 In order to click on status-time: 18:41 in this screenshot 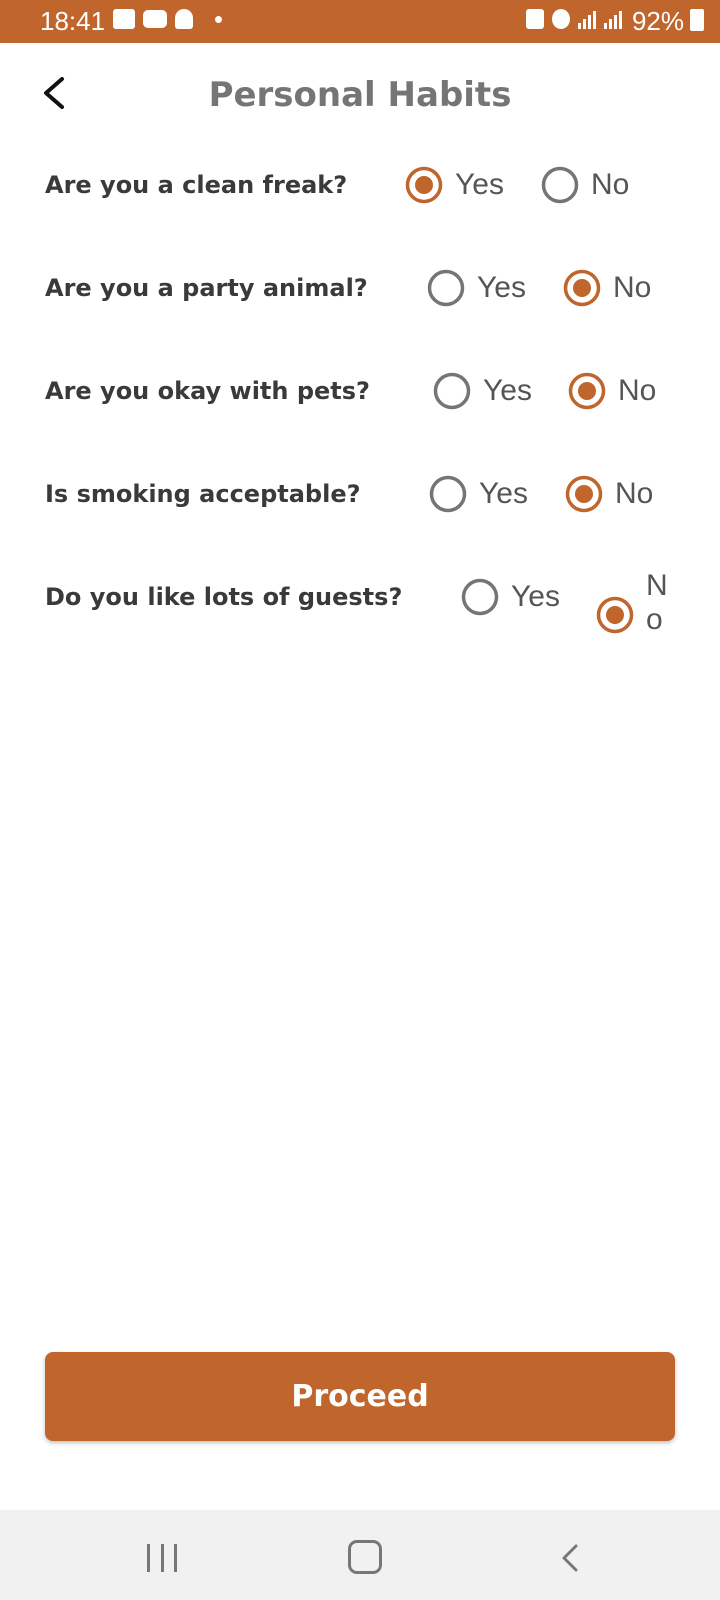, I will do `click(73, 21)`.